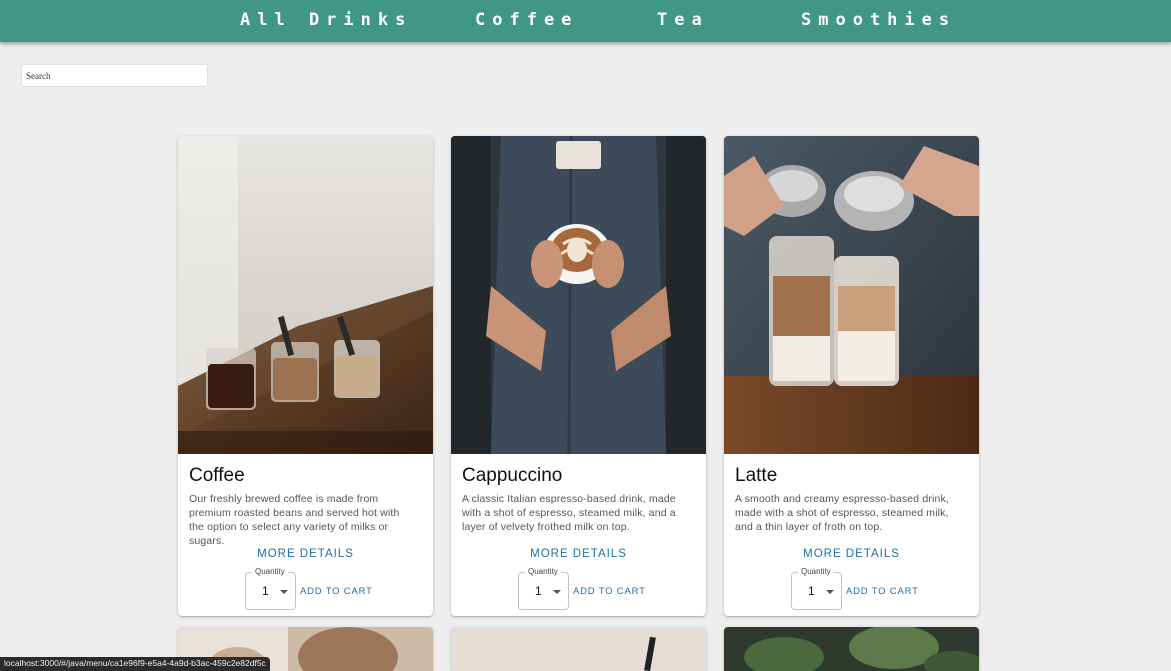  Describe the element at coordinates (512, 475) in the screenshot. I see `product-title: Cappuccino` at that location.